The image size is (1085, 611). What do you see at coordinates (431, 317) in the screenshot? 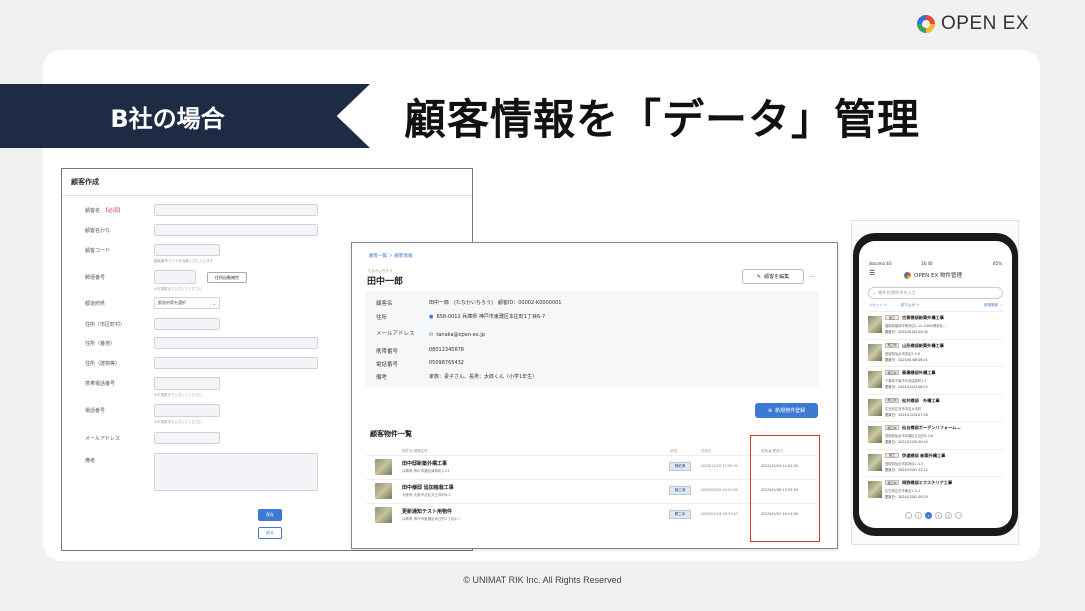
I see `map-pin-icon: ●` at bounding box center [431, 317].